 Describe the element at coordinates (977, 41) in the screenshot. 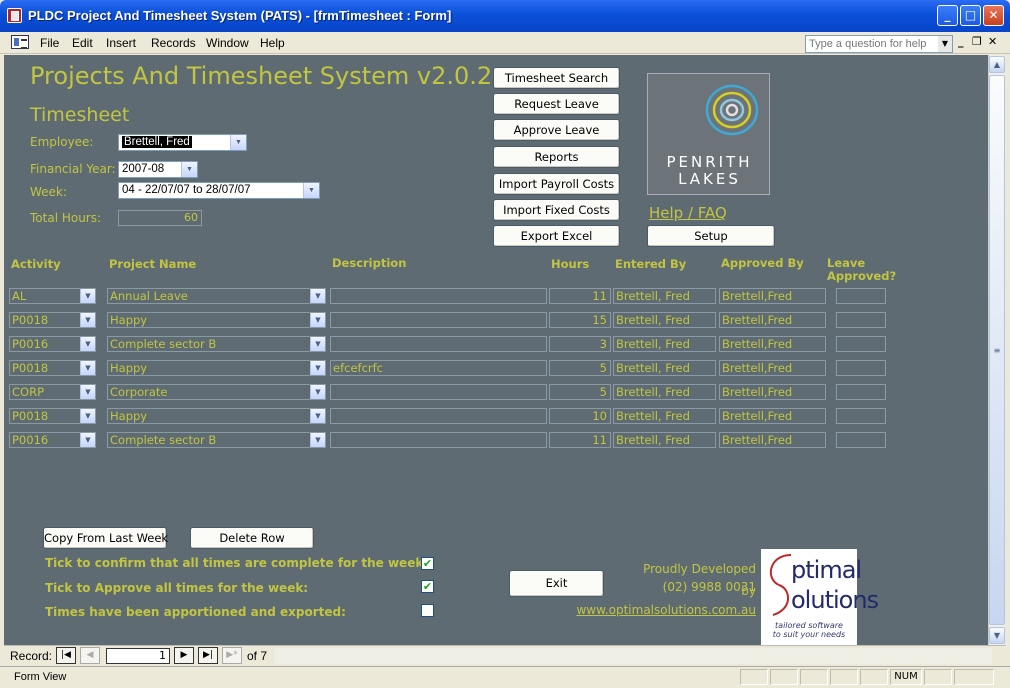

I see `mdi-restore-icon: ❐` at that location.